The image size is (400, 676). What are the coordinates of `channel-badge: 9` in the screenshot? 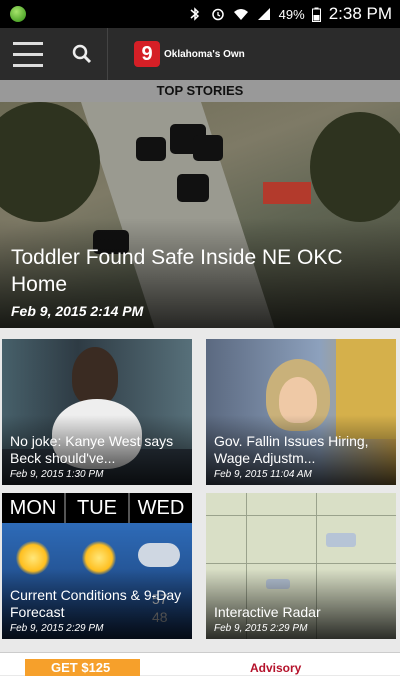 It's located at (147, 54).